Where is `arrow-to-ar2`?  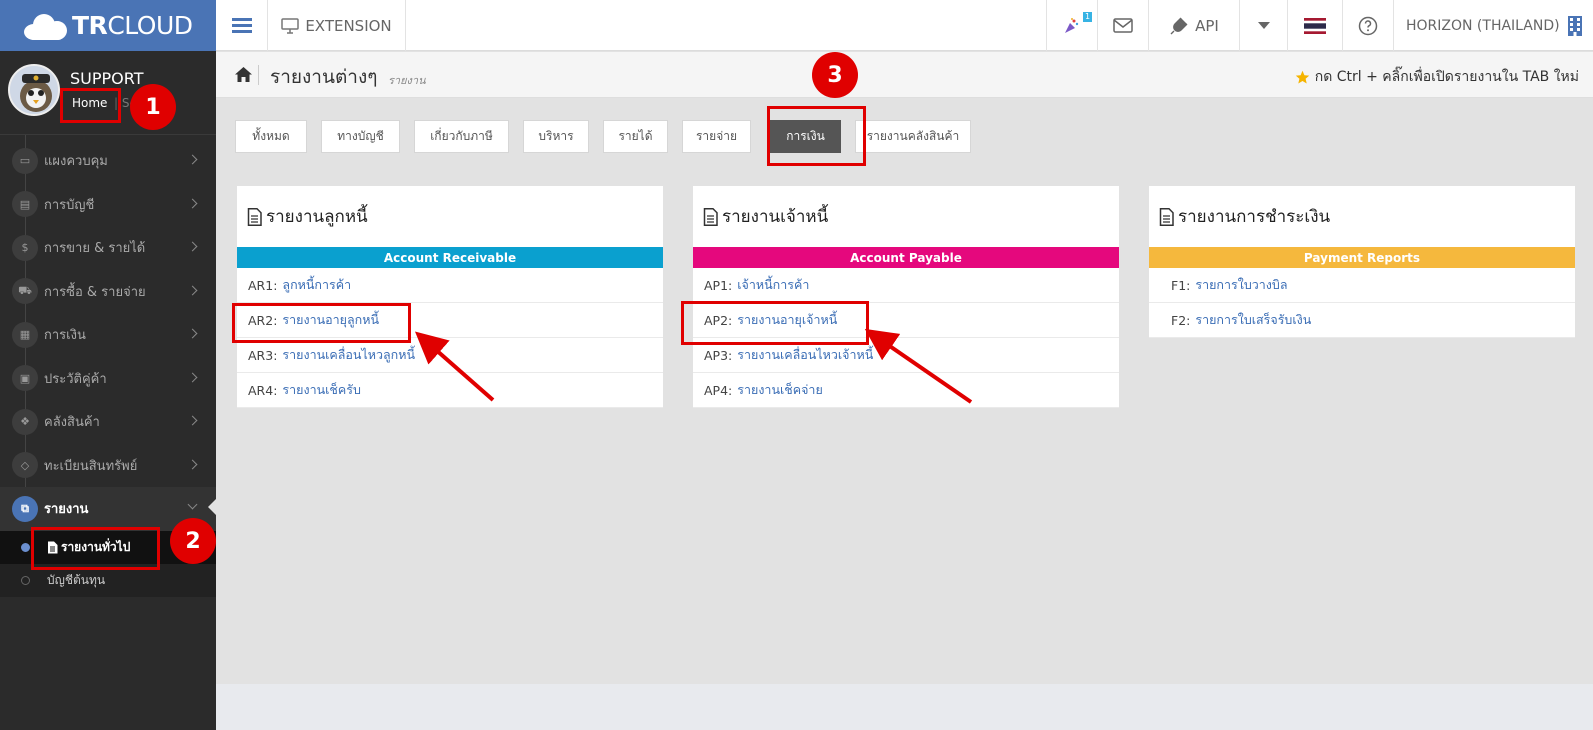
arrow-to-ar2 is located at coordinates (454, 366).